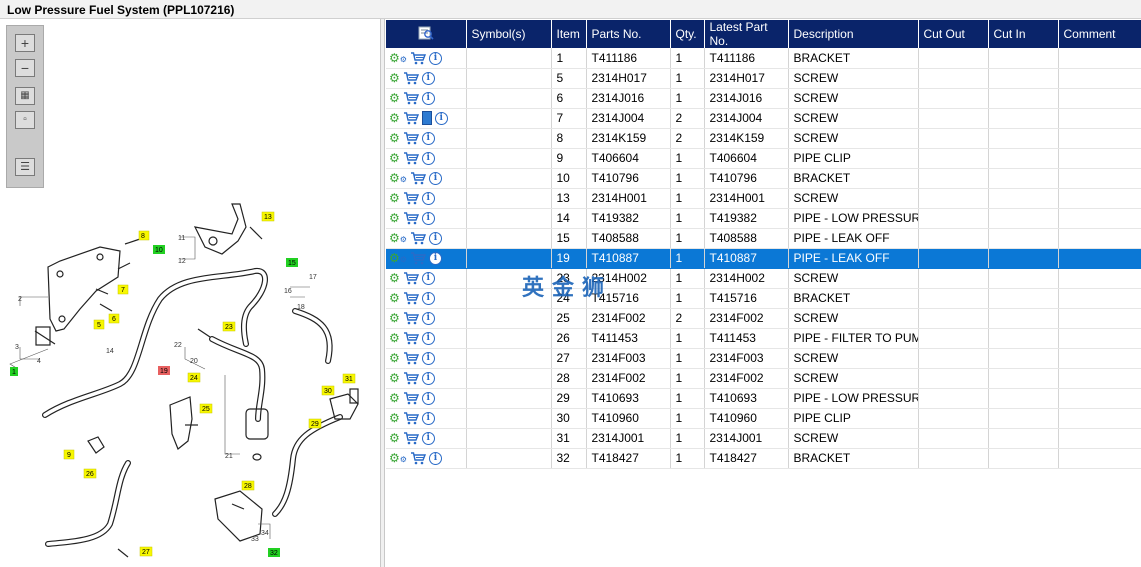  I want to click on table-row: ⚙⚙ i 32 T418427 1 T418427 BRACKET, so click(763, 458).